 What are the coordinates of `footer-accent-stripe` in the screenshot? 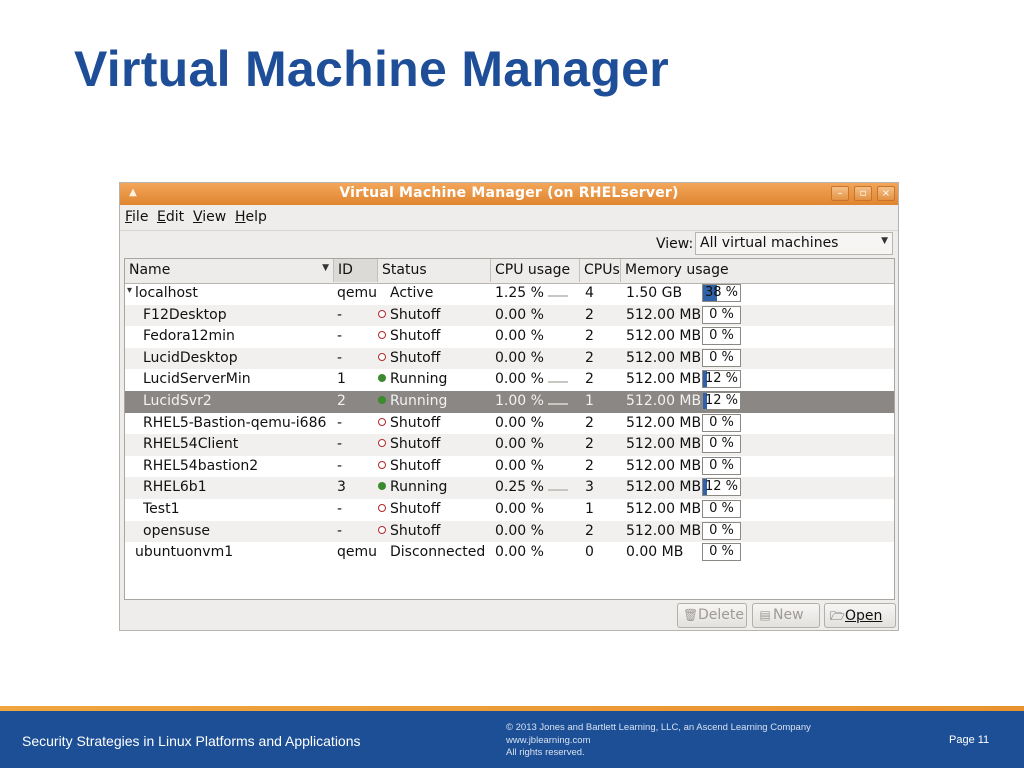 It's located at (512, 708).